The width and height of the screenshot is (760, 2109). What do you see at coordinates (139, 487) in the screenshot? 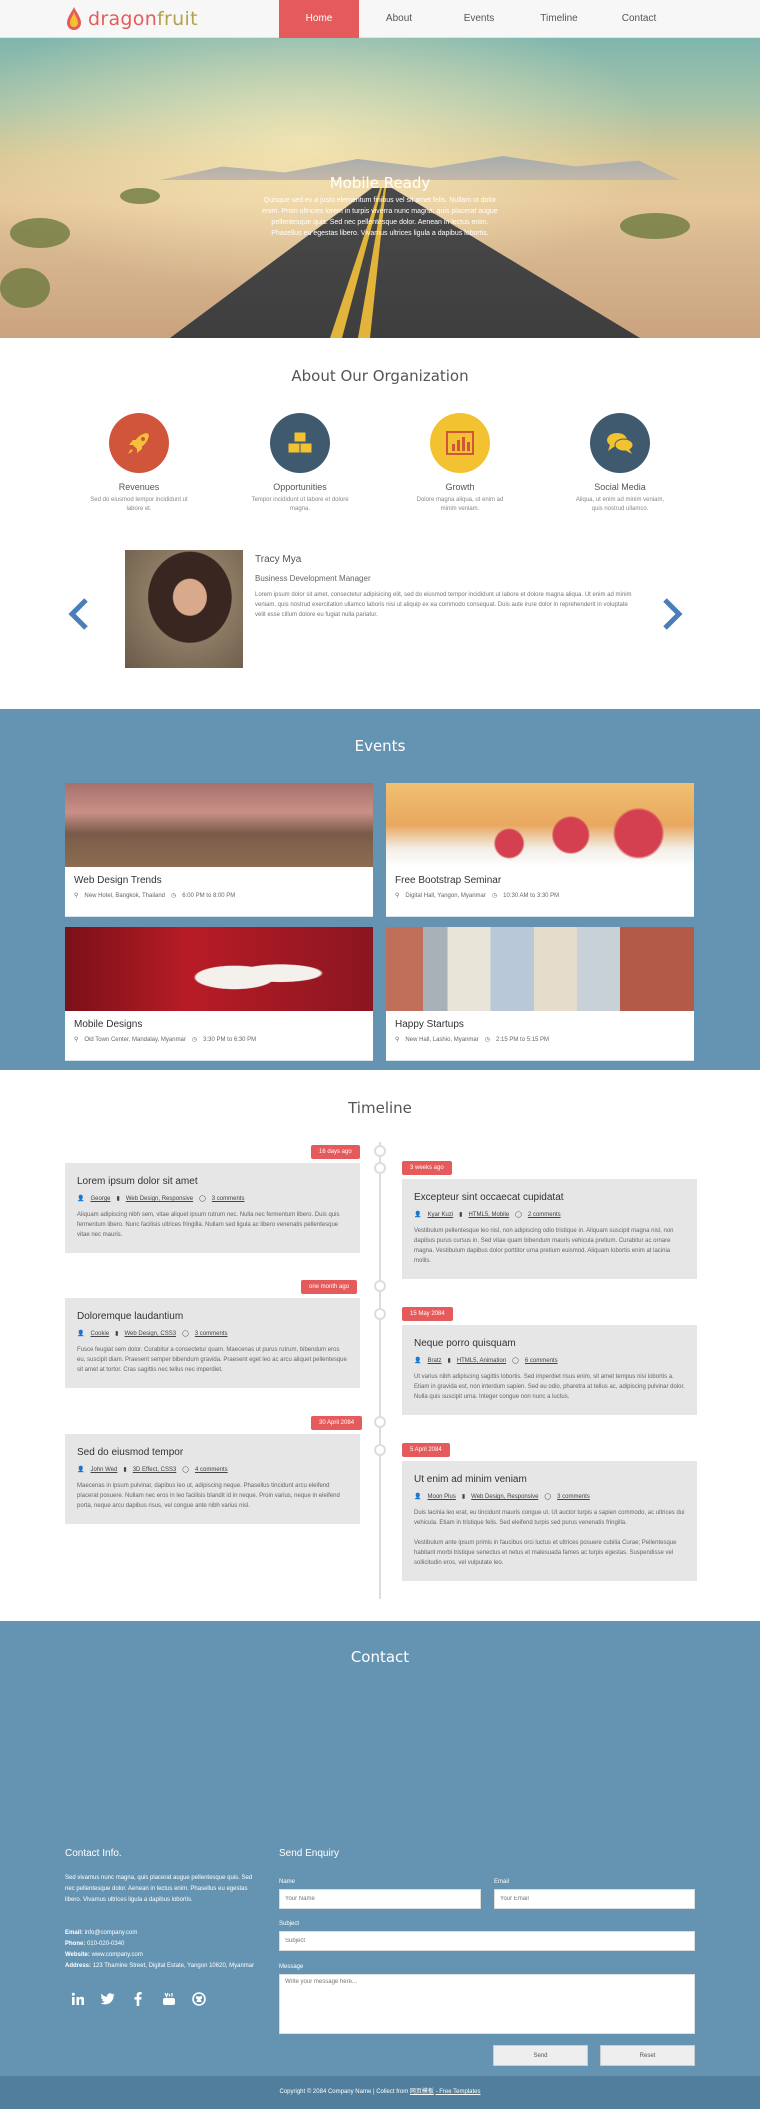
I see `about-label: Revenues` at bounding box center [139, 487].